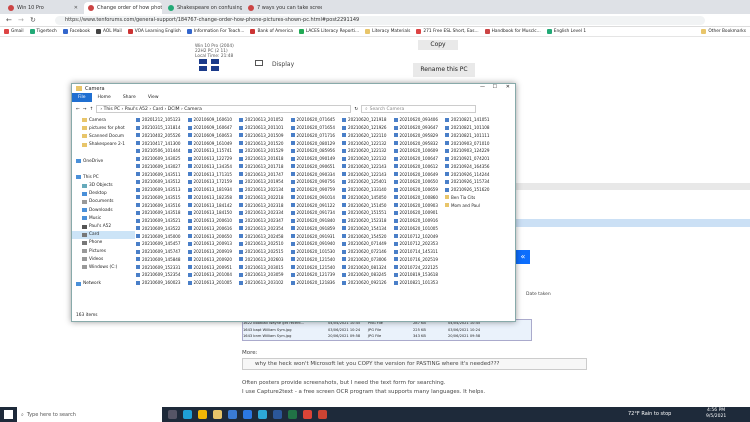  What do you see at coordinates (103, 120) in the screenshot?
I see `nav-item: Camera` at bounding box center [103, 120].